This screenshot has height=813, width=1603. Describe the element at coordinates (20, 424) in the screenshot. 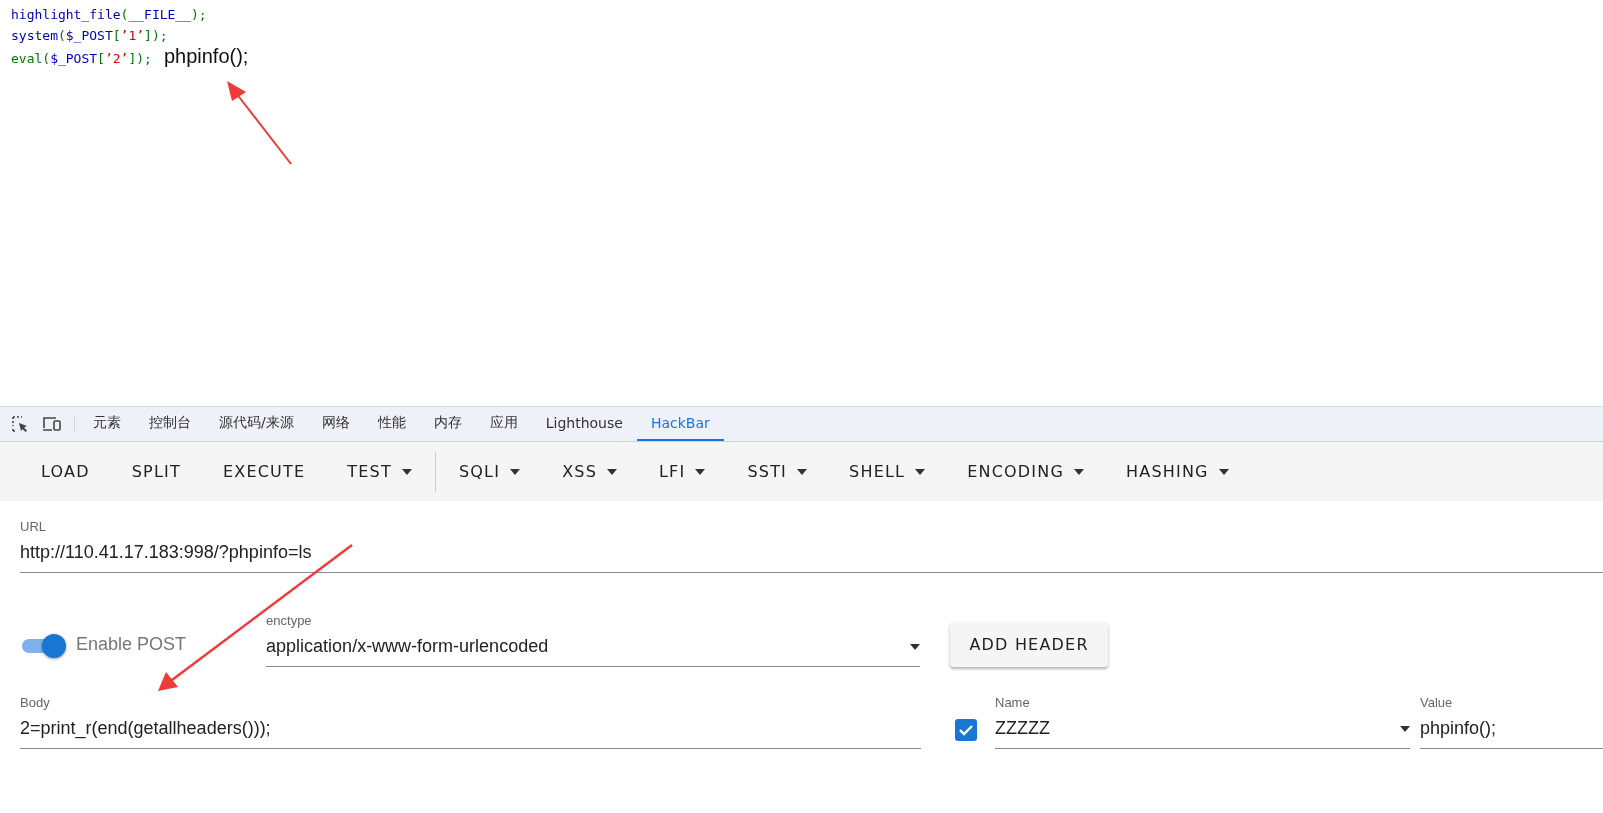

I see `inspect-icon` at that location.